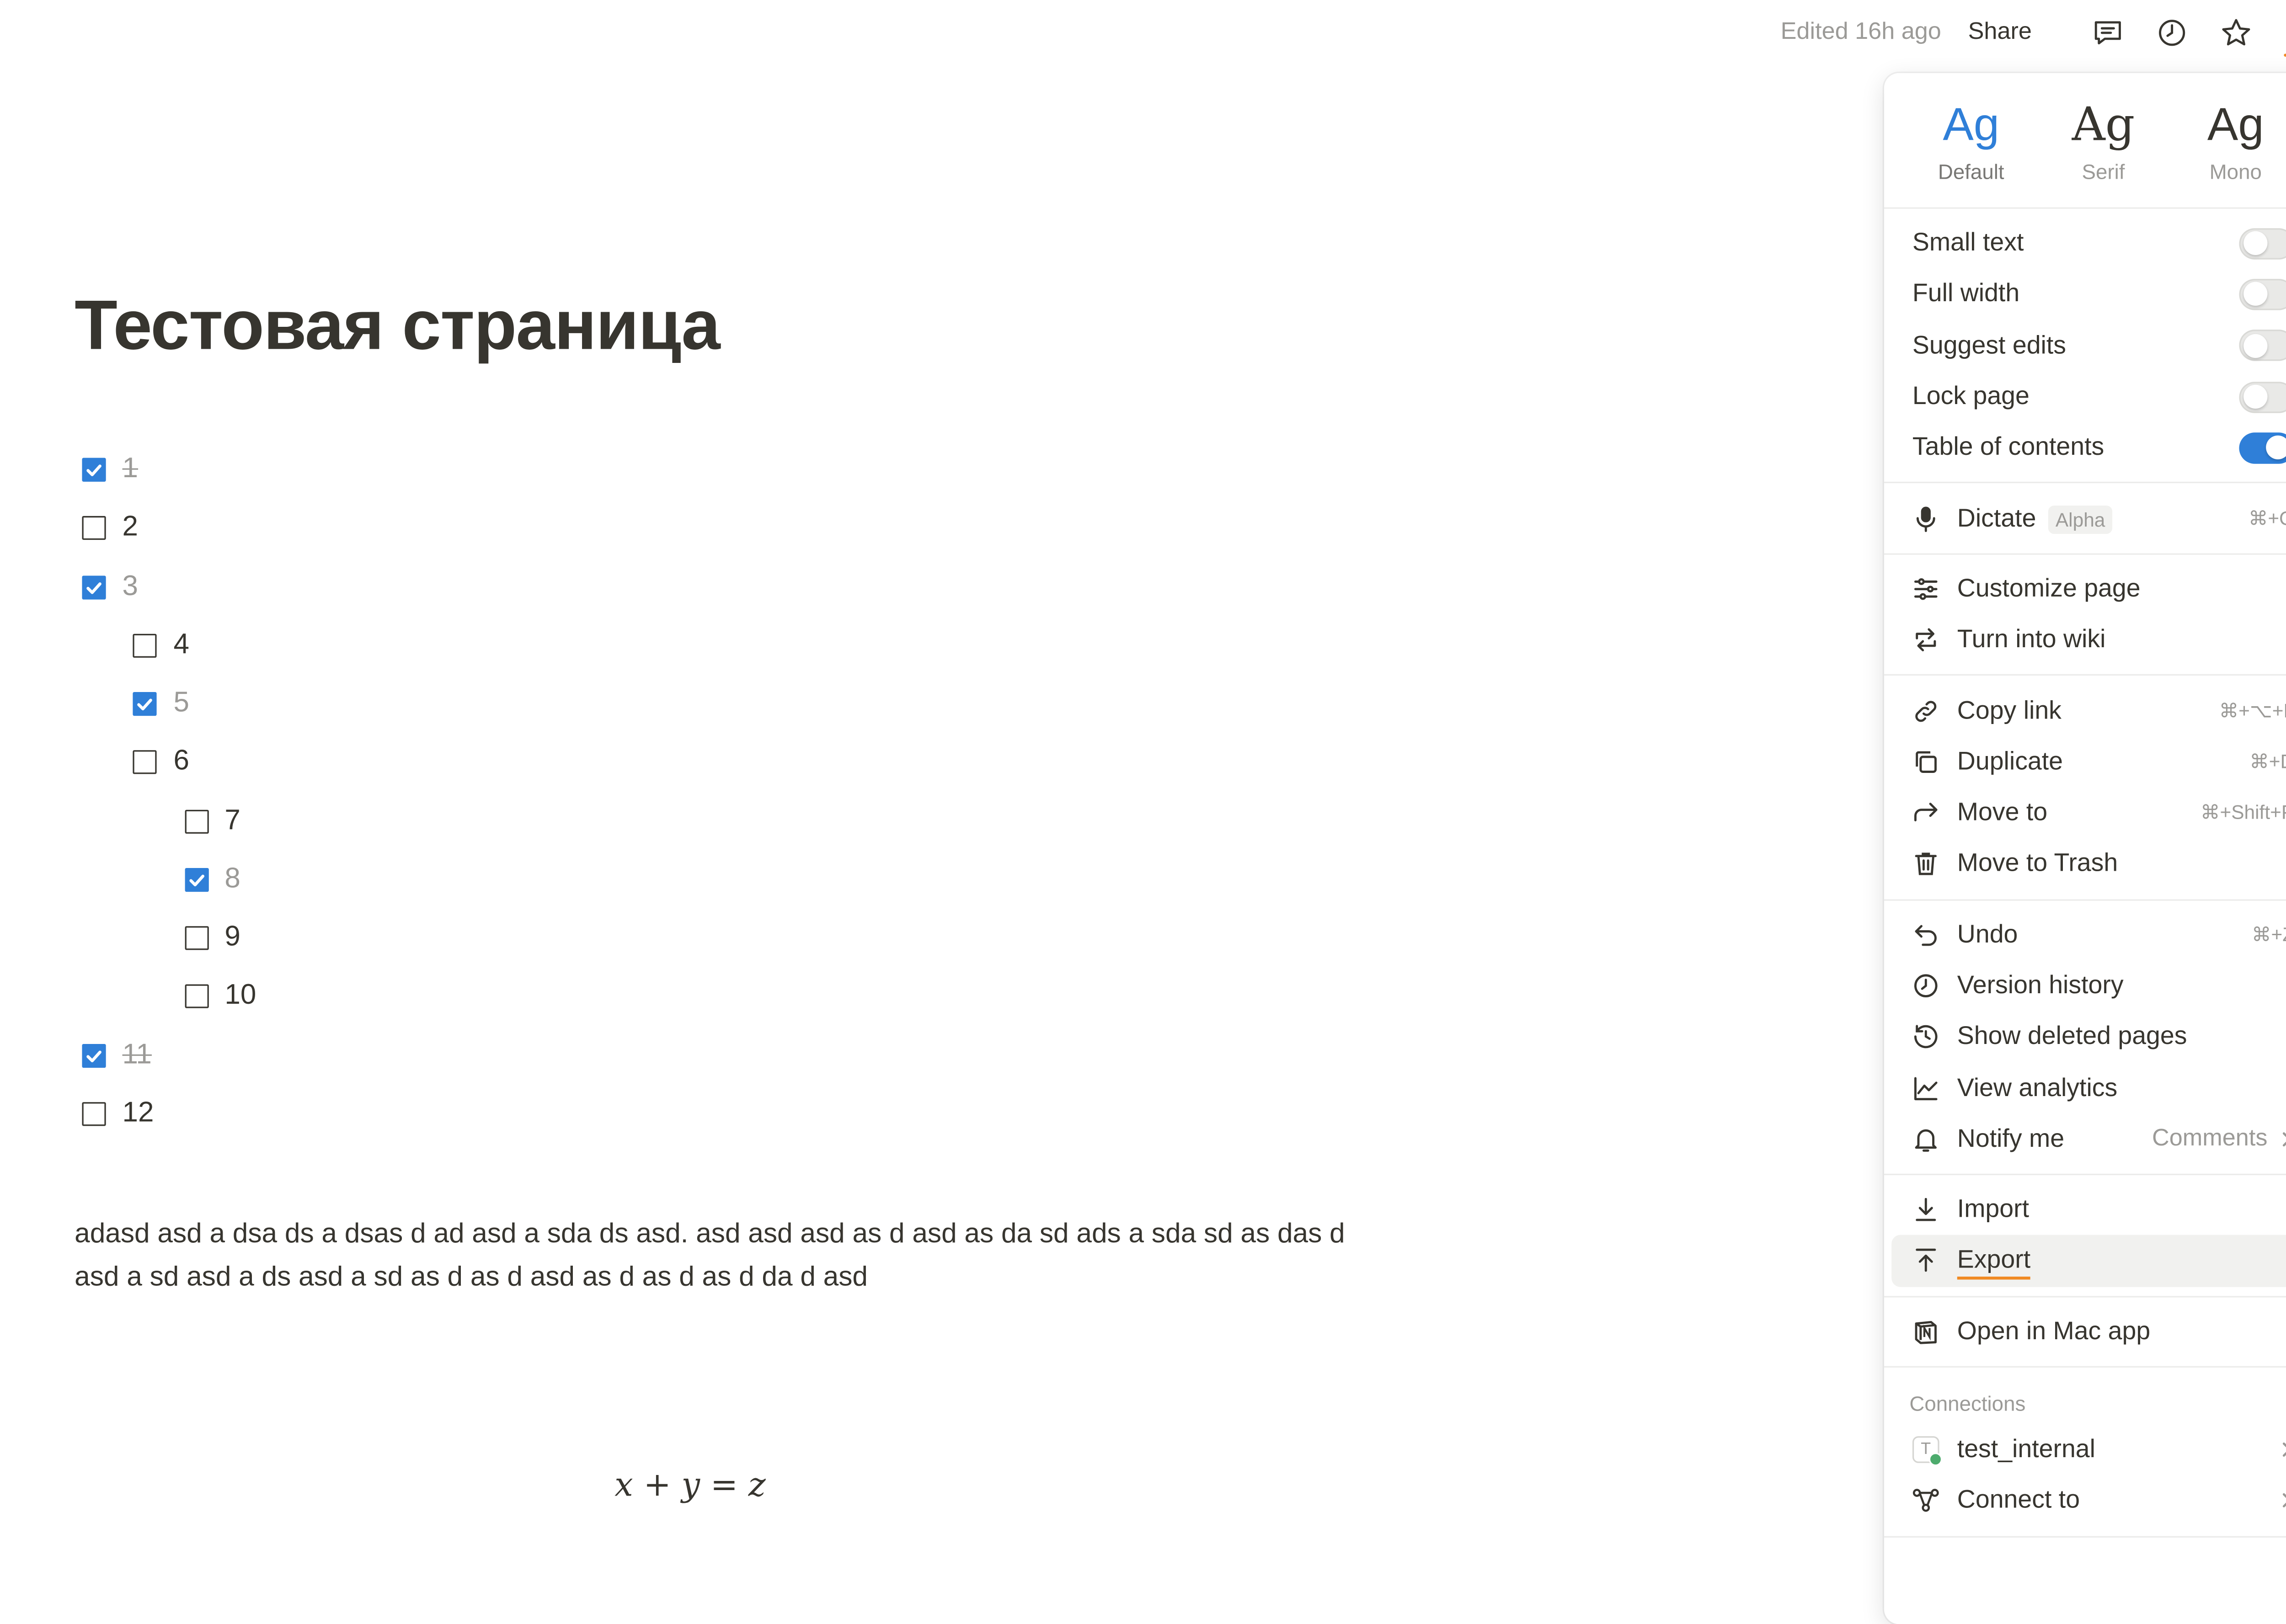 This screenshot has height=1624, width=2286. I want to click on undo-label: Undo, so click(1987, 934).